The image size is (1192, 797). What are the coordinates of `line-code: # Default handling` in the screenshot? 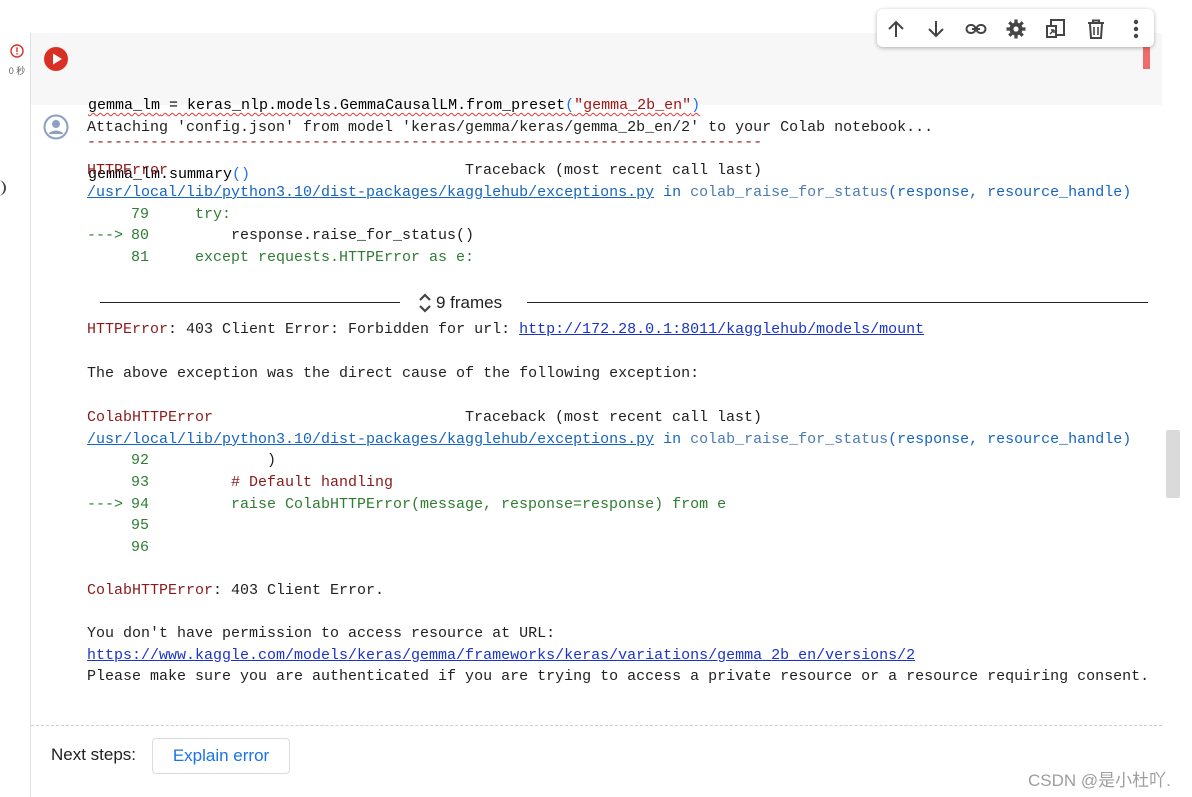 It's located at (312, 482).